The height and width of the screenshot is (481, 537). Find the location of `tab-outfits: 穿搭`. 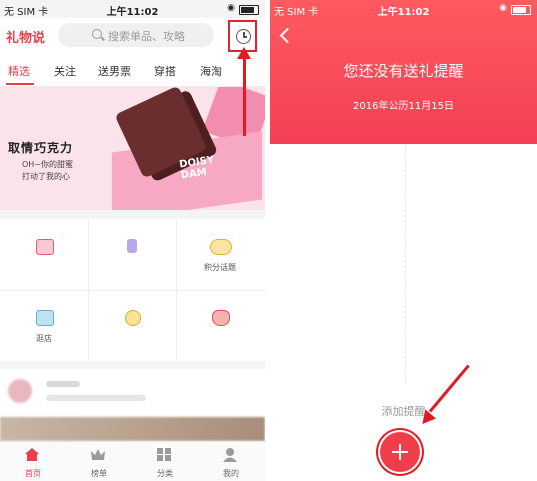

tab-outfits: 穿搭 is located at coordinates (165, 71).